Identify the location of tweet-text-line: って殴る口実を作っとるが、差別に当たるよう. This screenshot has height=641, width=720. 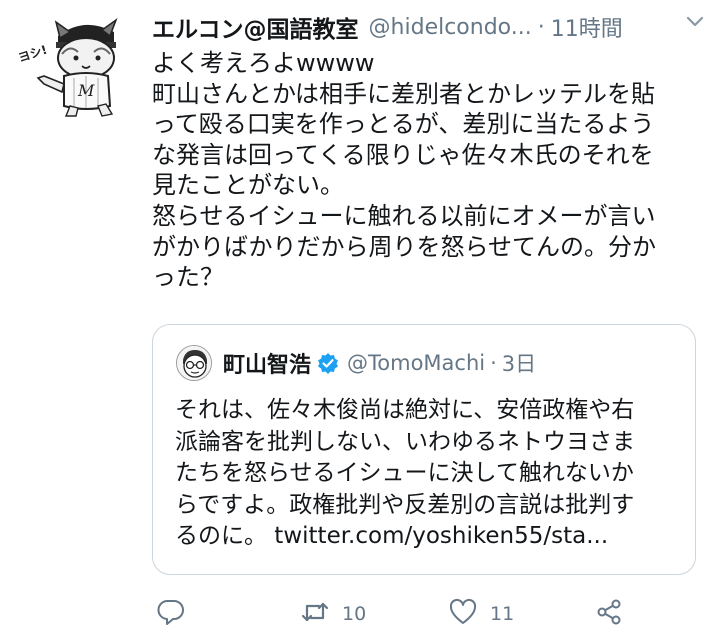
(403, 124).